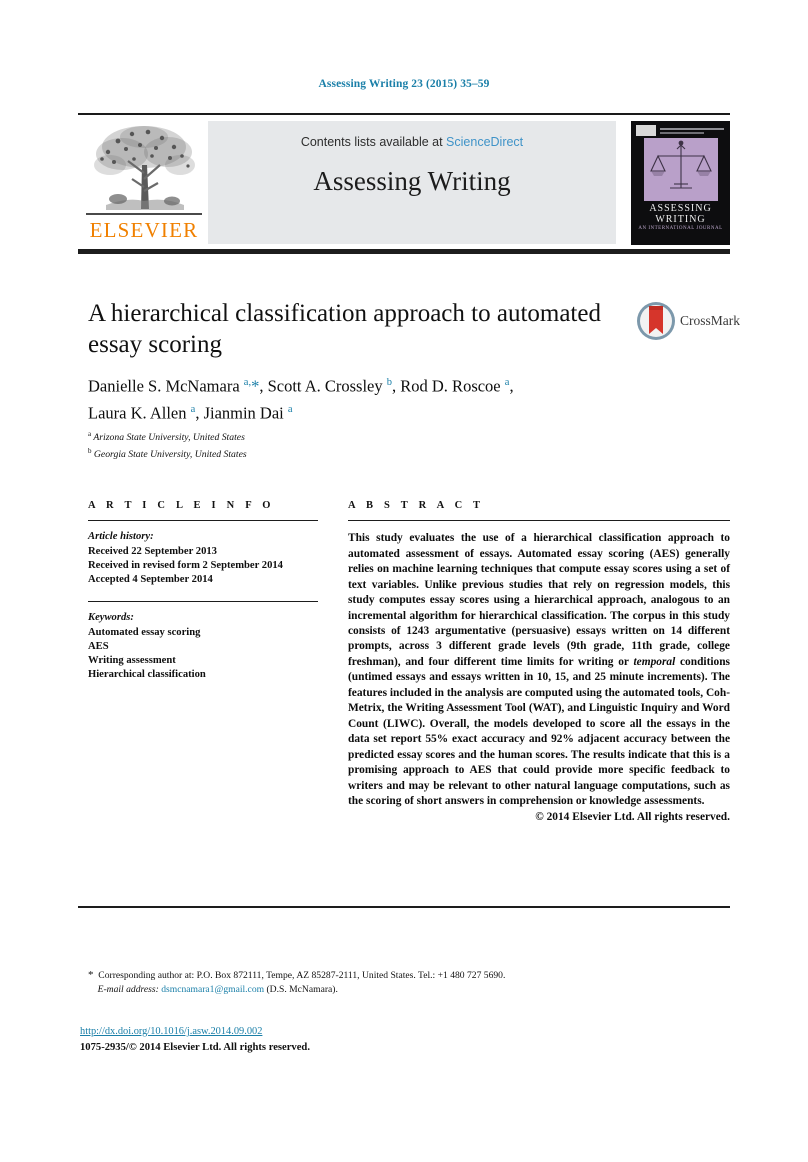  What do you see at coordinates (152, 551) in the screenshot?
I see `article-history-item: Received 22 September 2013` at bounding box center [152, 551].